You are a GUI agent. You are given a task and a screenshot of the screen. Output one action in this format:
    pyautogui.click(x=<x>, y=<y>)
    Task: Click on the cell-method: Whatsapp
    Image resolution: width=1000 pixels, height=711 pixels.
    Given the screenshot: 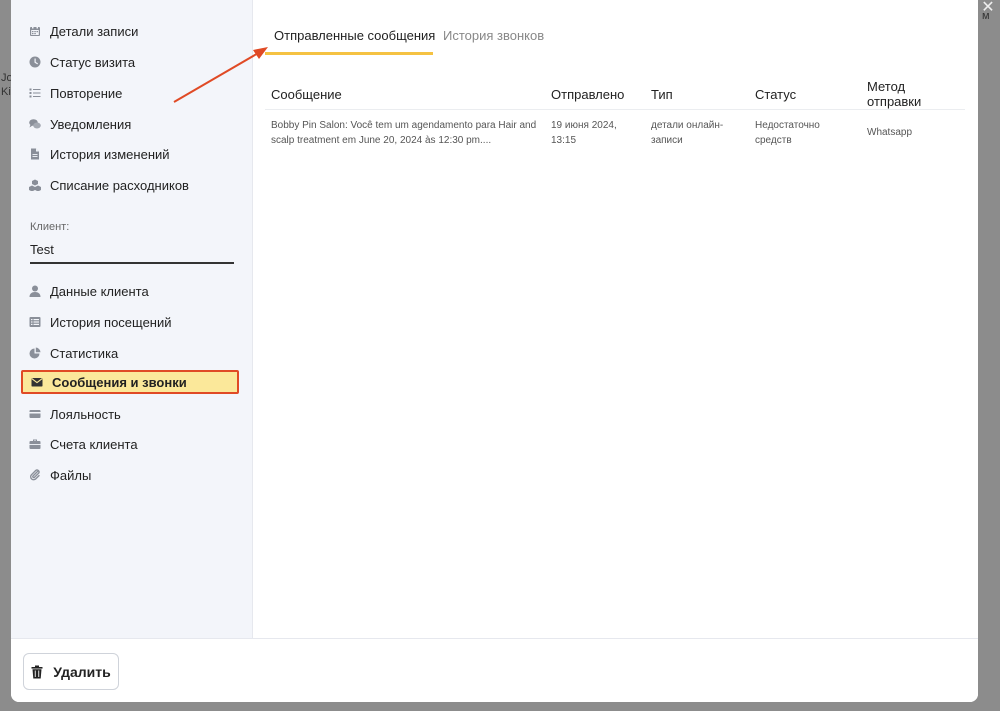 What is the action you would take?
    pyautogui.click(x=890, y=133)
    